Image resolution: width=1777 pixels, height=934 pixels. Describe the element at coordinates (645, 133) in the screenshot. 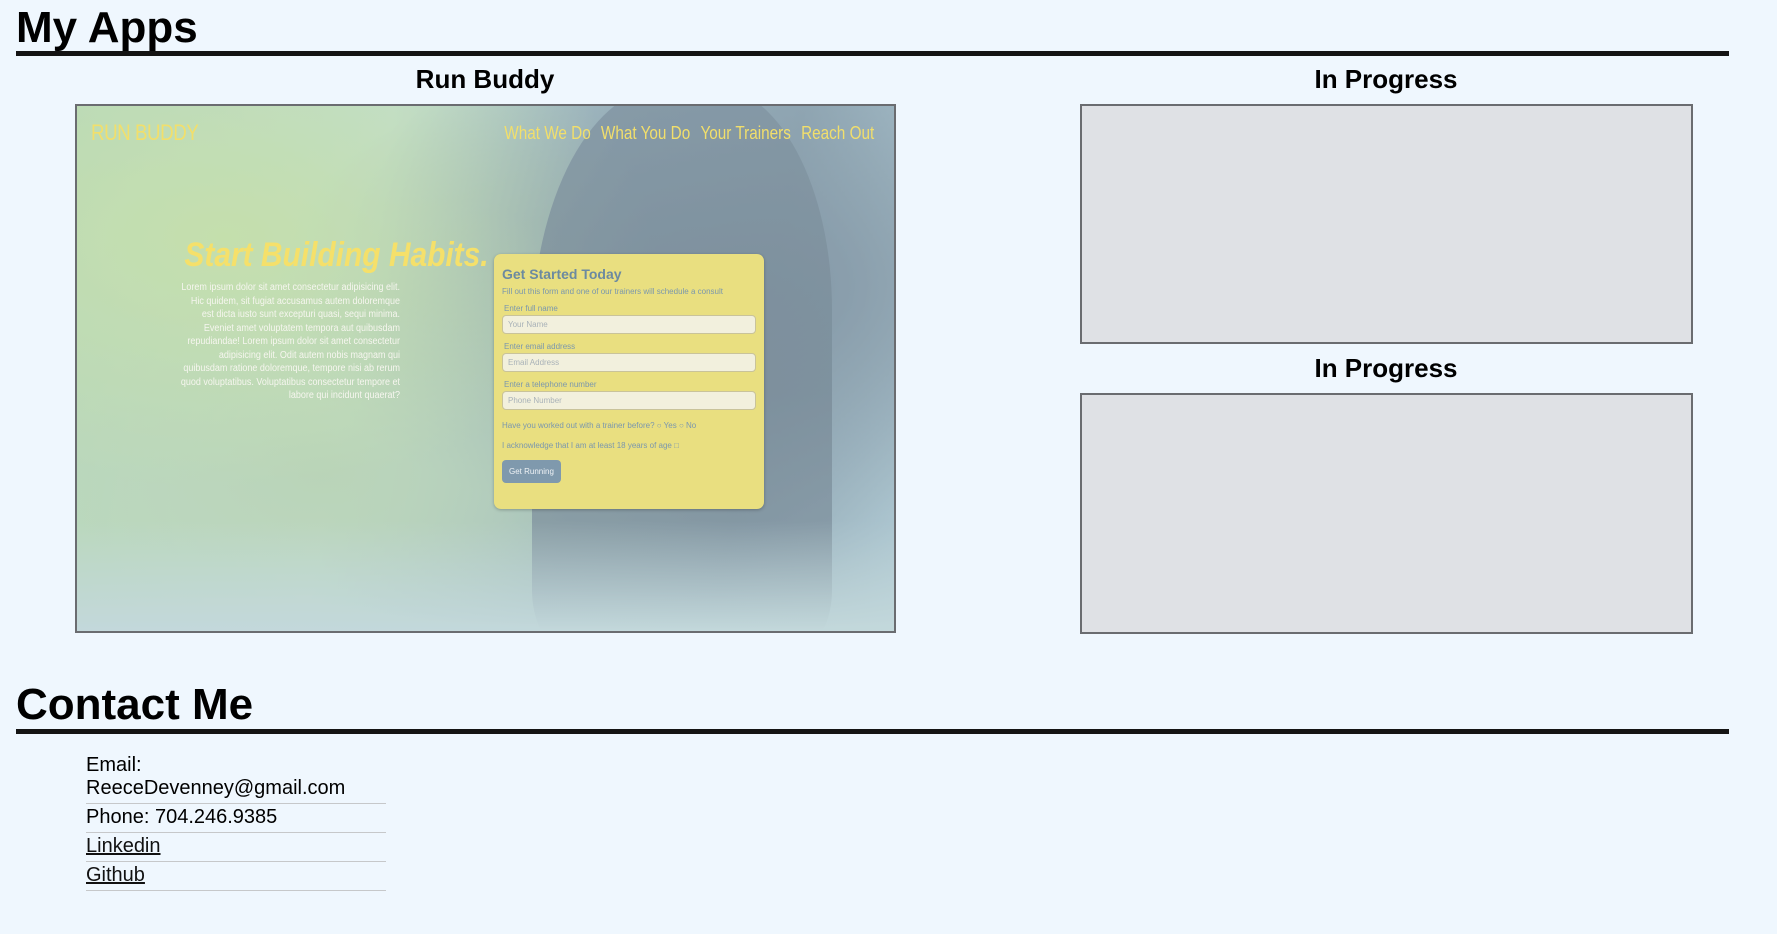

I see `nav-what-you-do: What You Do` at that location.